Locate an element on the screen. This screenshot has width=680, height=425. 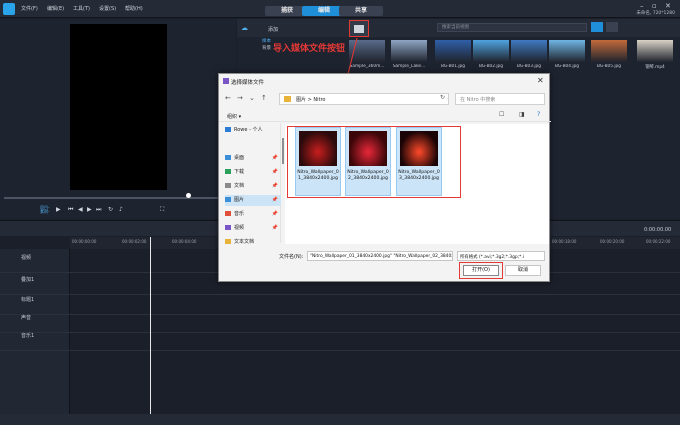
breadcrumb-nitro: Nitro is located at coordinates (319, 100).